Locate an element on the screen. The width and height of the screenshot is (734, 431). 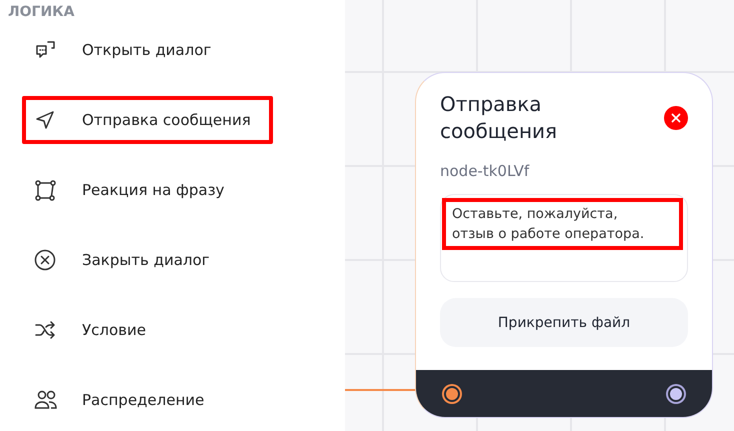
node-title: Отправка сообщения is located at coordinates (499, 118).